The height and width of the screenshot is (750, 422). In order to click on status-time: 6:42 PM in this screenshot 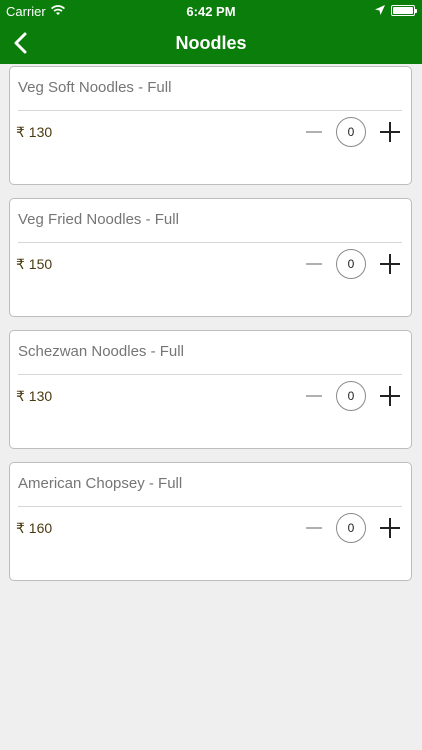, I will do `click(211, 11)`.